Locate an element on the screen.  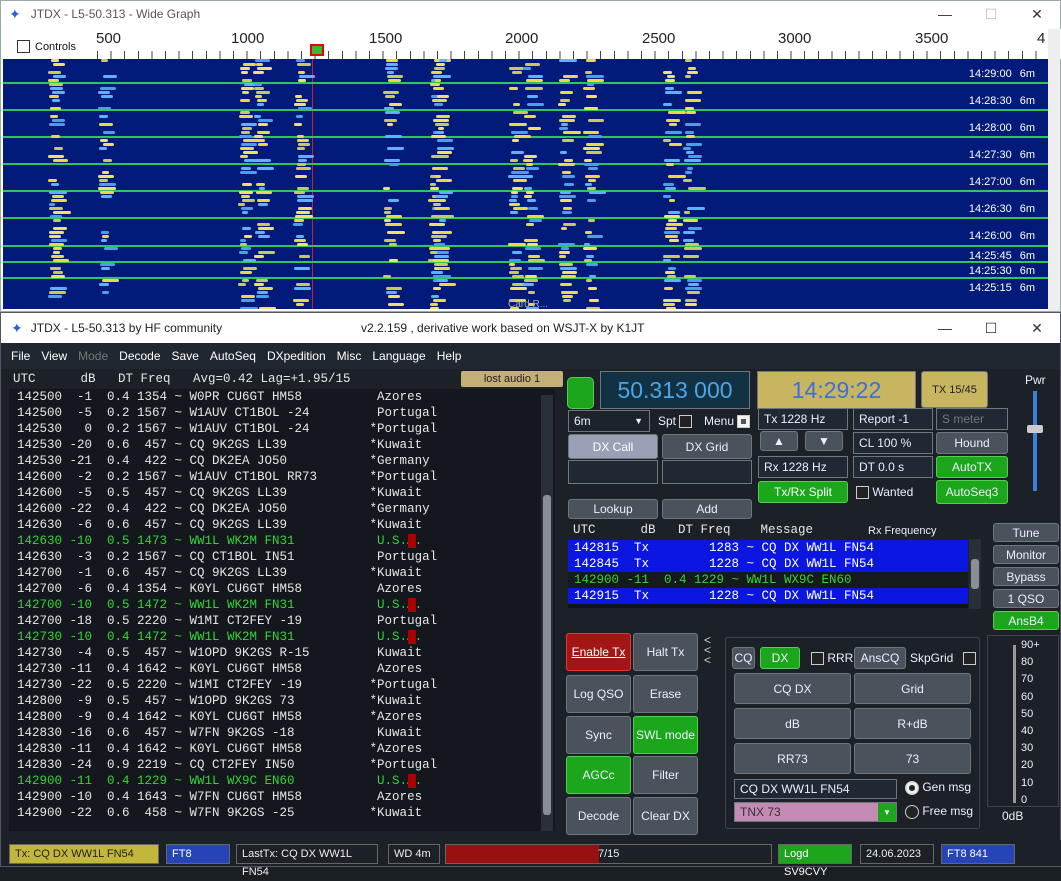
hound-button: Hound is located at coordinates (972, 443).